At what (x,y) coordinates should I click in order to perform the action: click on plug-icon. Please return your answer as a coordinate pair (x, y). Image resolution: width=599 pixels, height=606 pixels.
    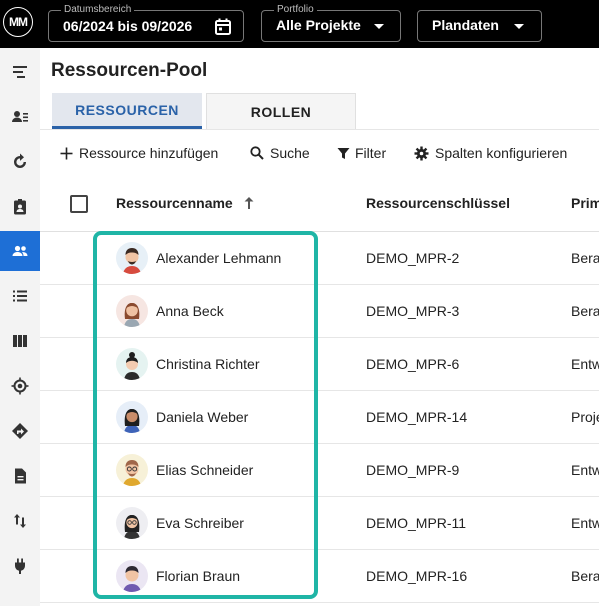
    Looking at the image, I should click on (20, 566).